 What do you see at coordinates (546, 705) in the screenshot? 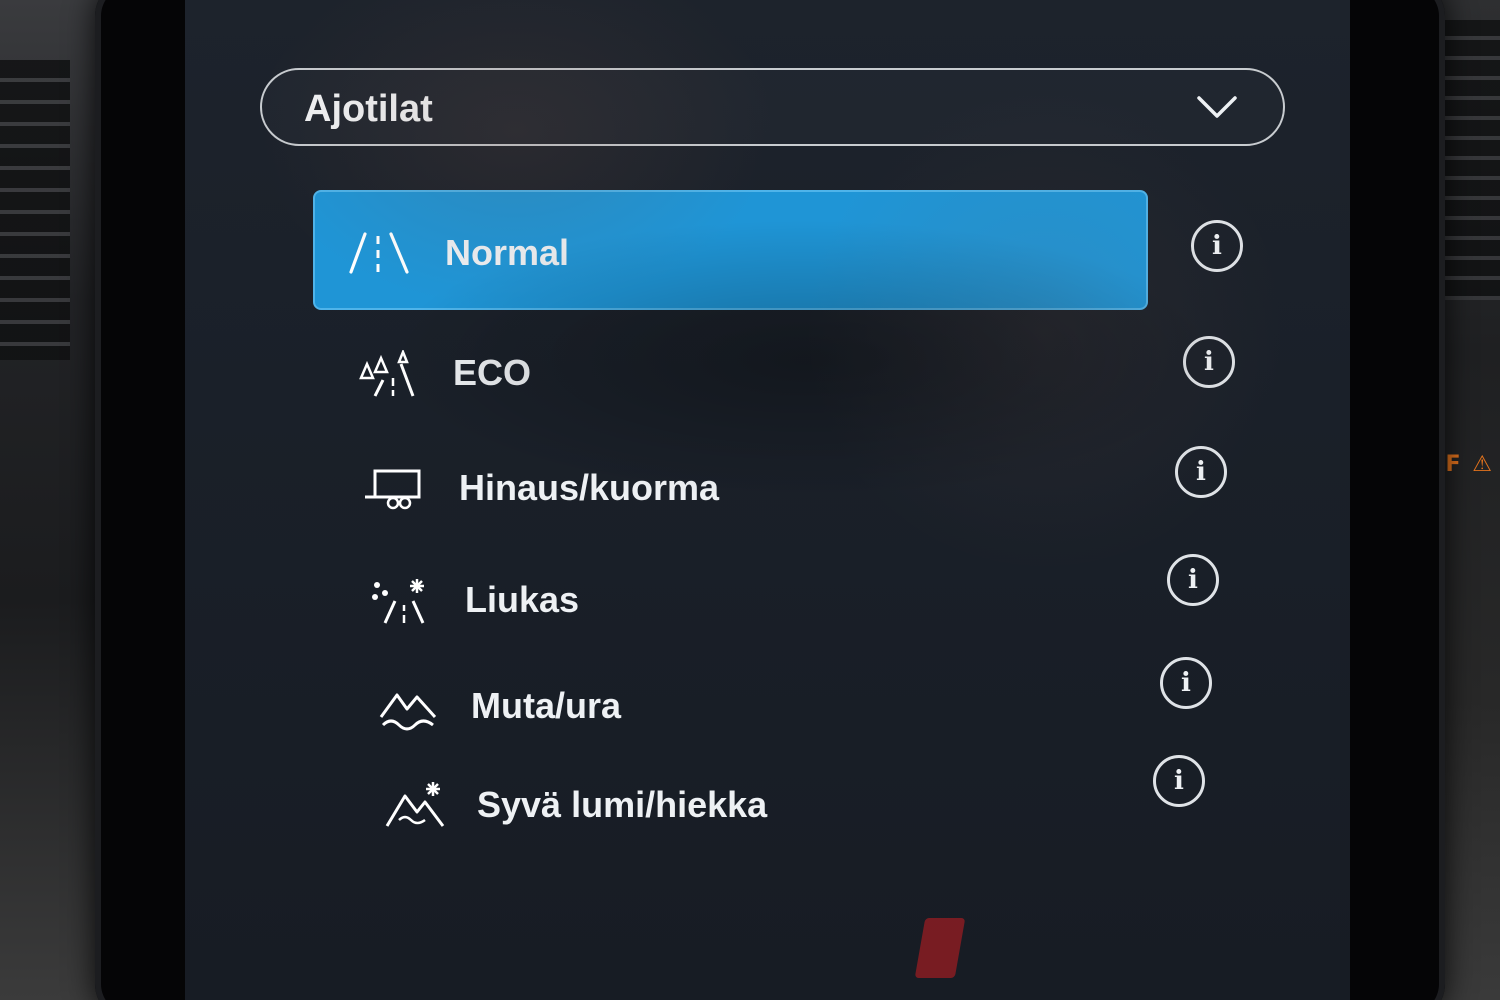
I see `mode-label: Muta/ura` at bounding box center [546, 705].